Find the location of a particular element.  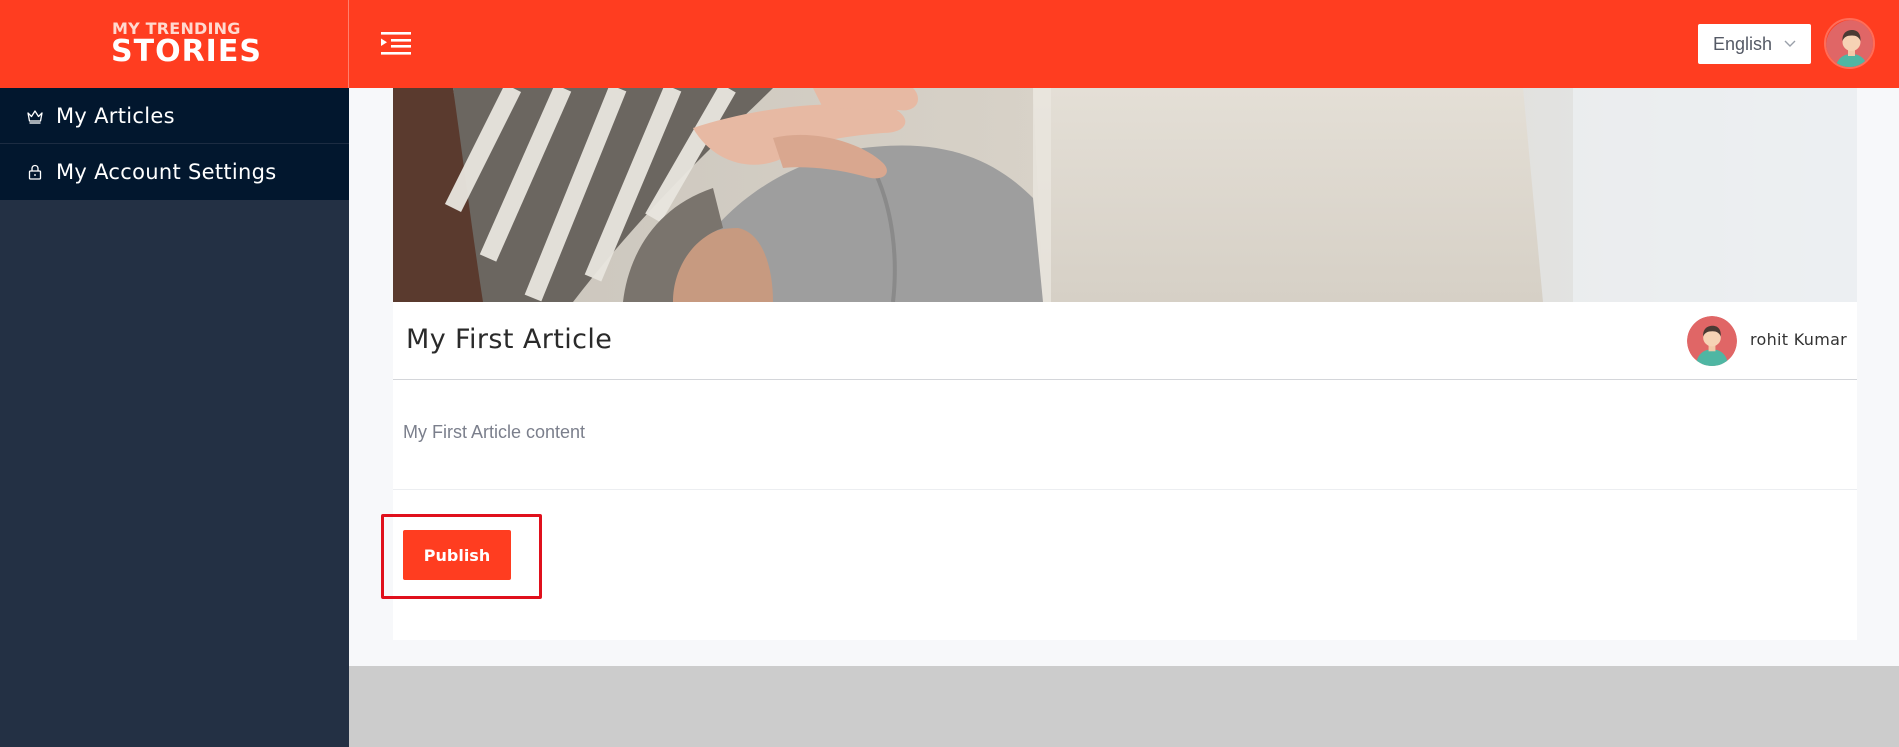

sidebar-item-label: My Articles is located at coordinates (115, 115).